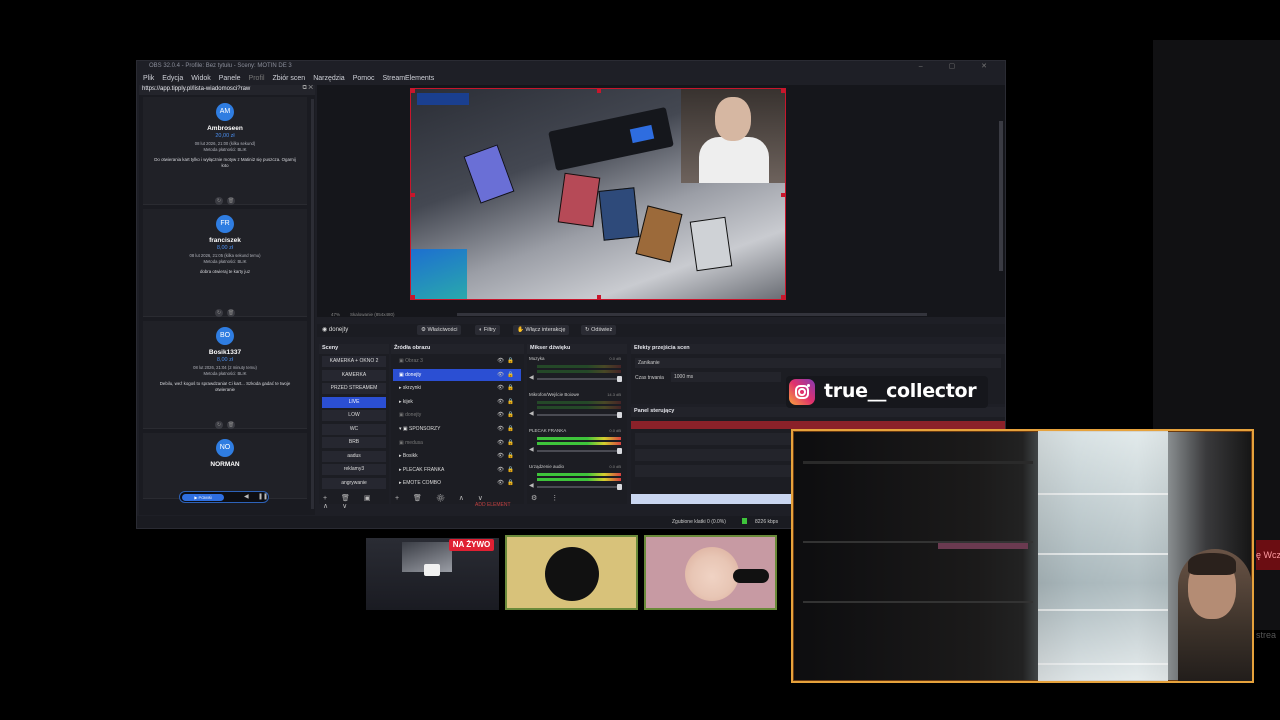 The image size is (1280, 720). What do you see at coordinates (148, 80) in the screenshot?
I see `menu-item: Plik` at bounding box center [148, 80].